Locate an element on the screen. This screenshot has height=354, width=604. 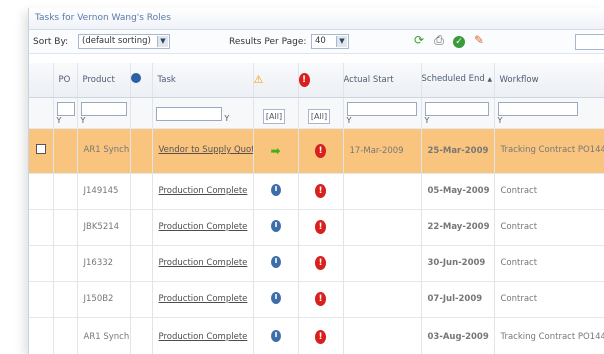
refresh-icon: ⟳ is located at coordinates (419, 40).